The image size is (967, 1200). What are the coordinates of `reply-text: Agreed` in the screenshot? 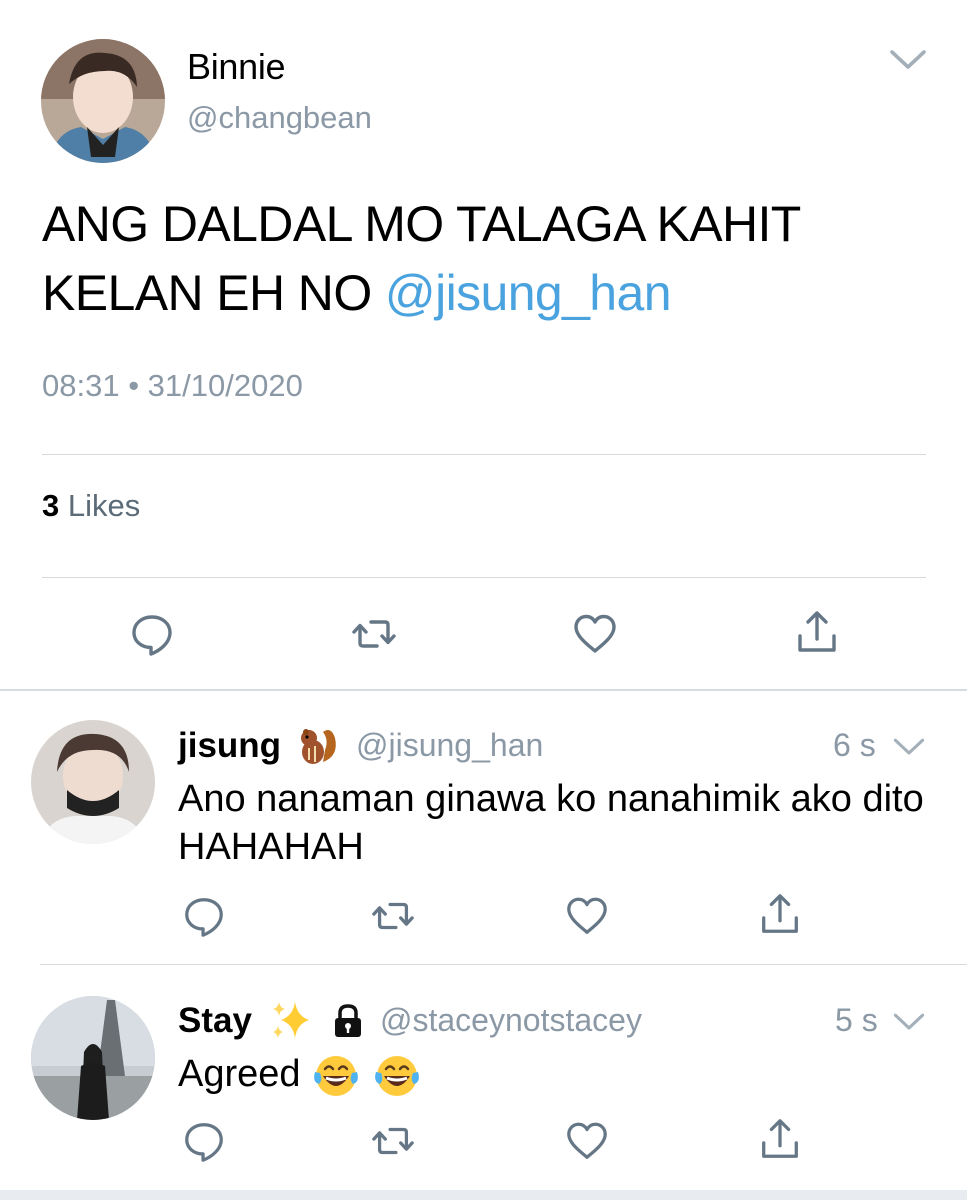 It's located at (558, 1075).